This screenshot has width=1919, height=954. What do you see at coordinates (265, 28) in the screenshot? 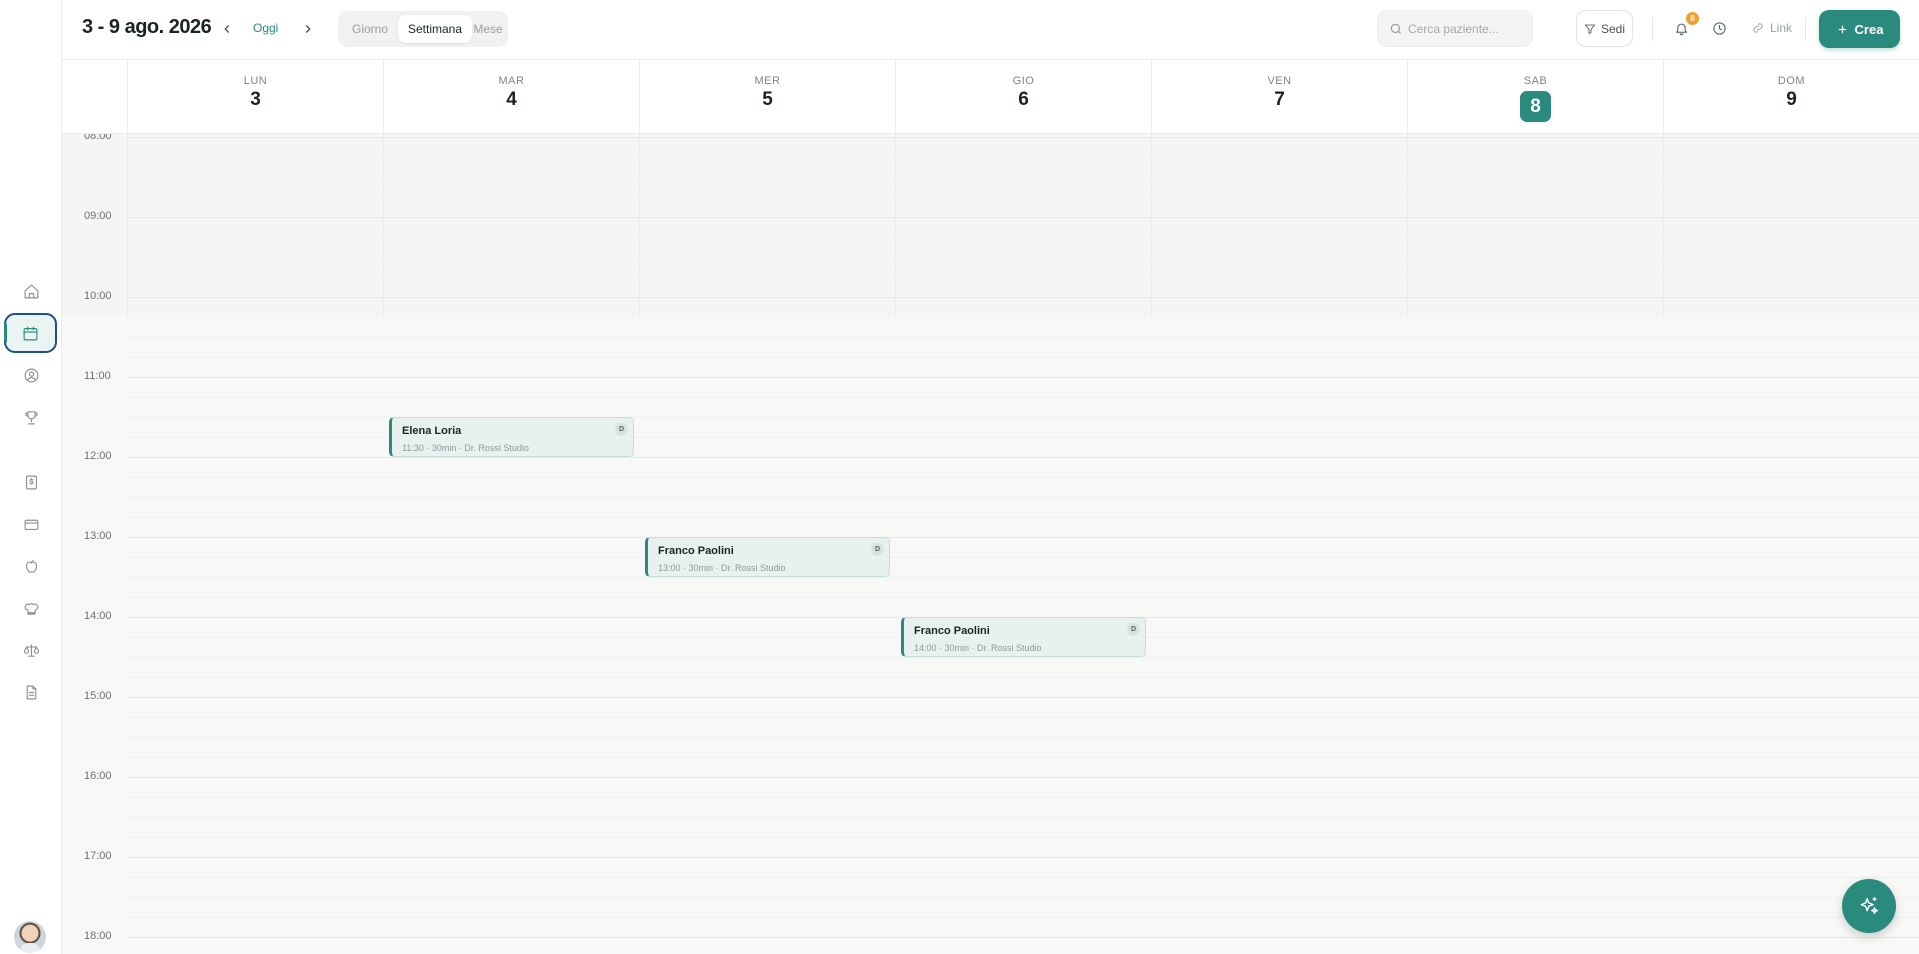
I see `today-button: Oggi` at bounding box center [265, 28].